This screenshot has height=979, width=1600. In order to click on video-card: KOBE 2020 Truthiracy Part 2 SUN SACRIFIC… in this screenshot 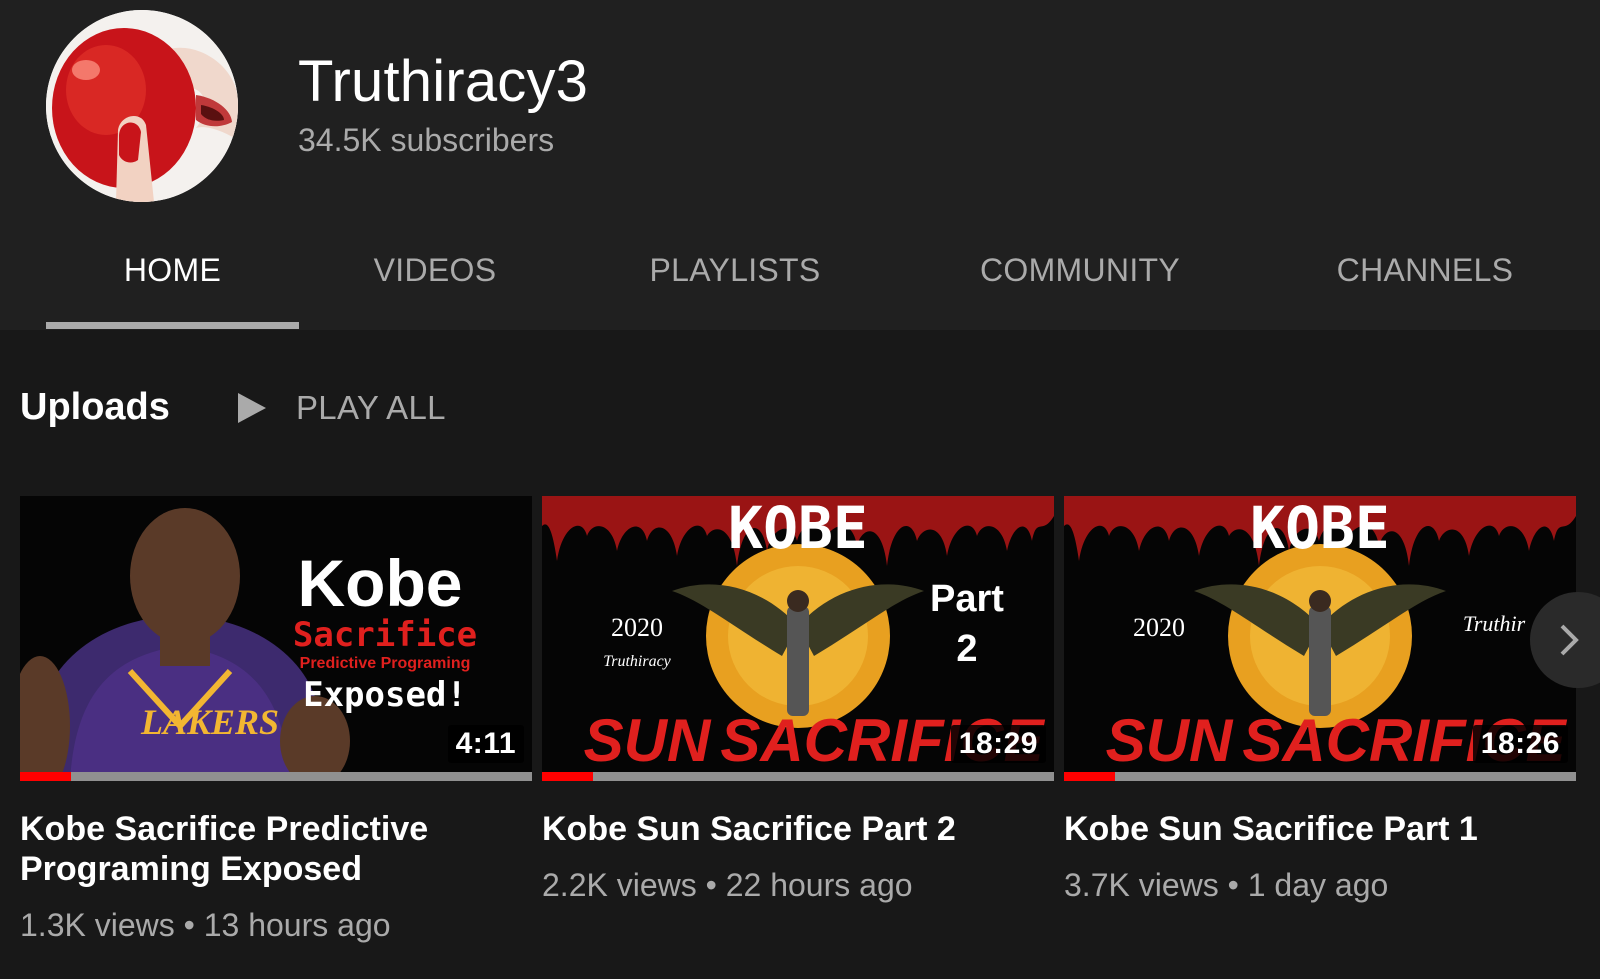, I will do `click(798, 700)`.